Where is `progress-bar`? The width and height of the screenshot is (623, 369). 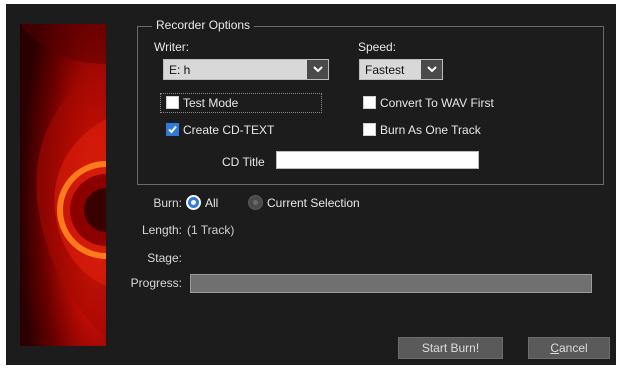 progress-bar is located at coordinates (391, 283).